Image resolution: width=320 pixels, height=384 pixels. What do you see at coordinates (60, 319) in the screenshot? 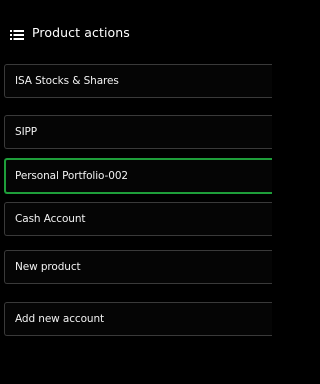
I see `add-new-account-label: Add new account` at bounding box center [60, 319].